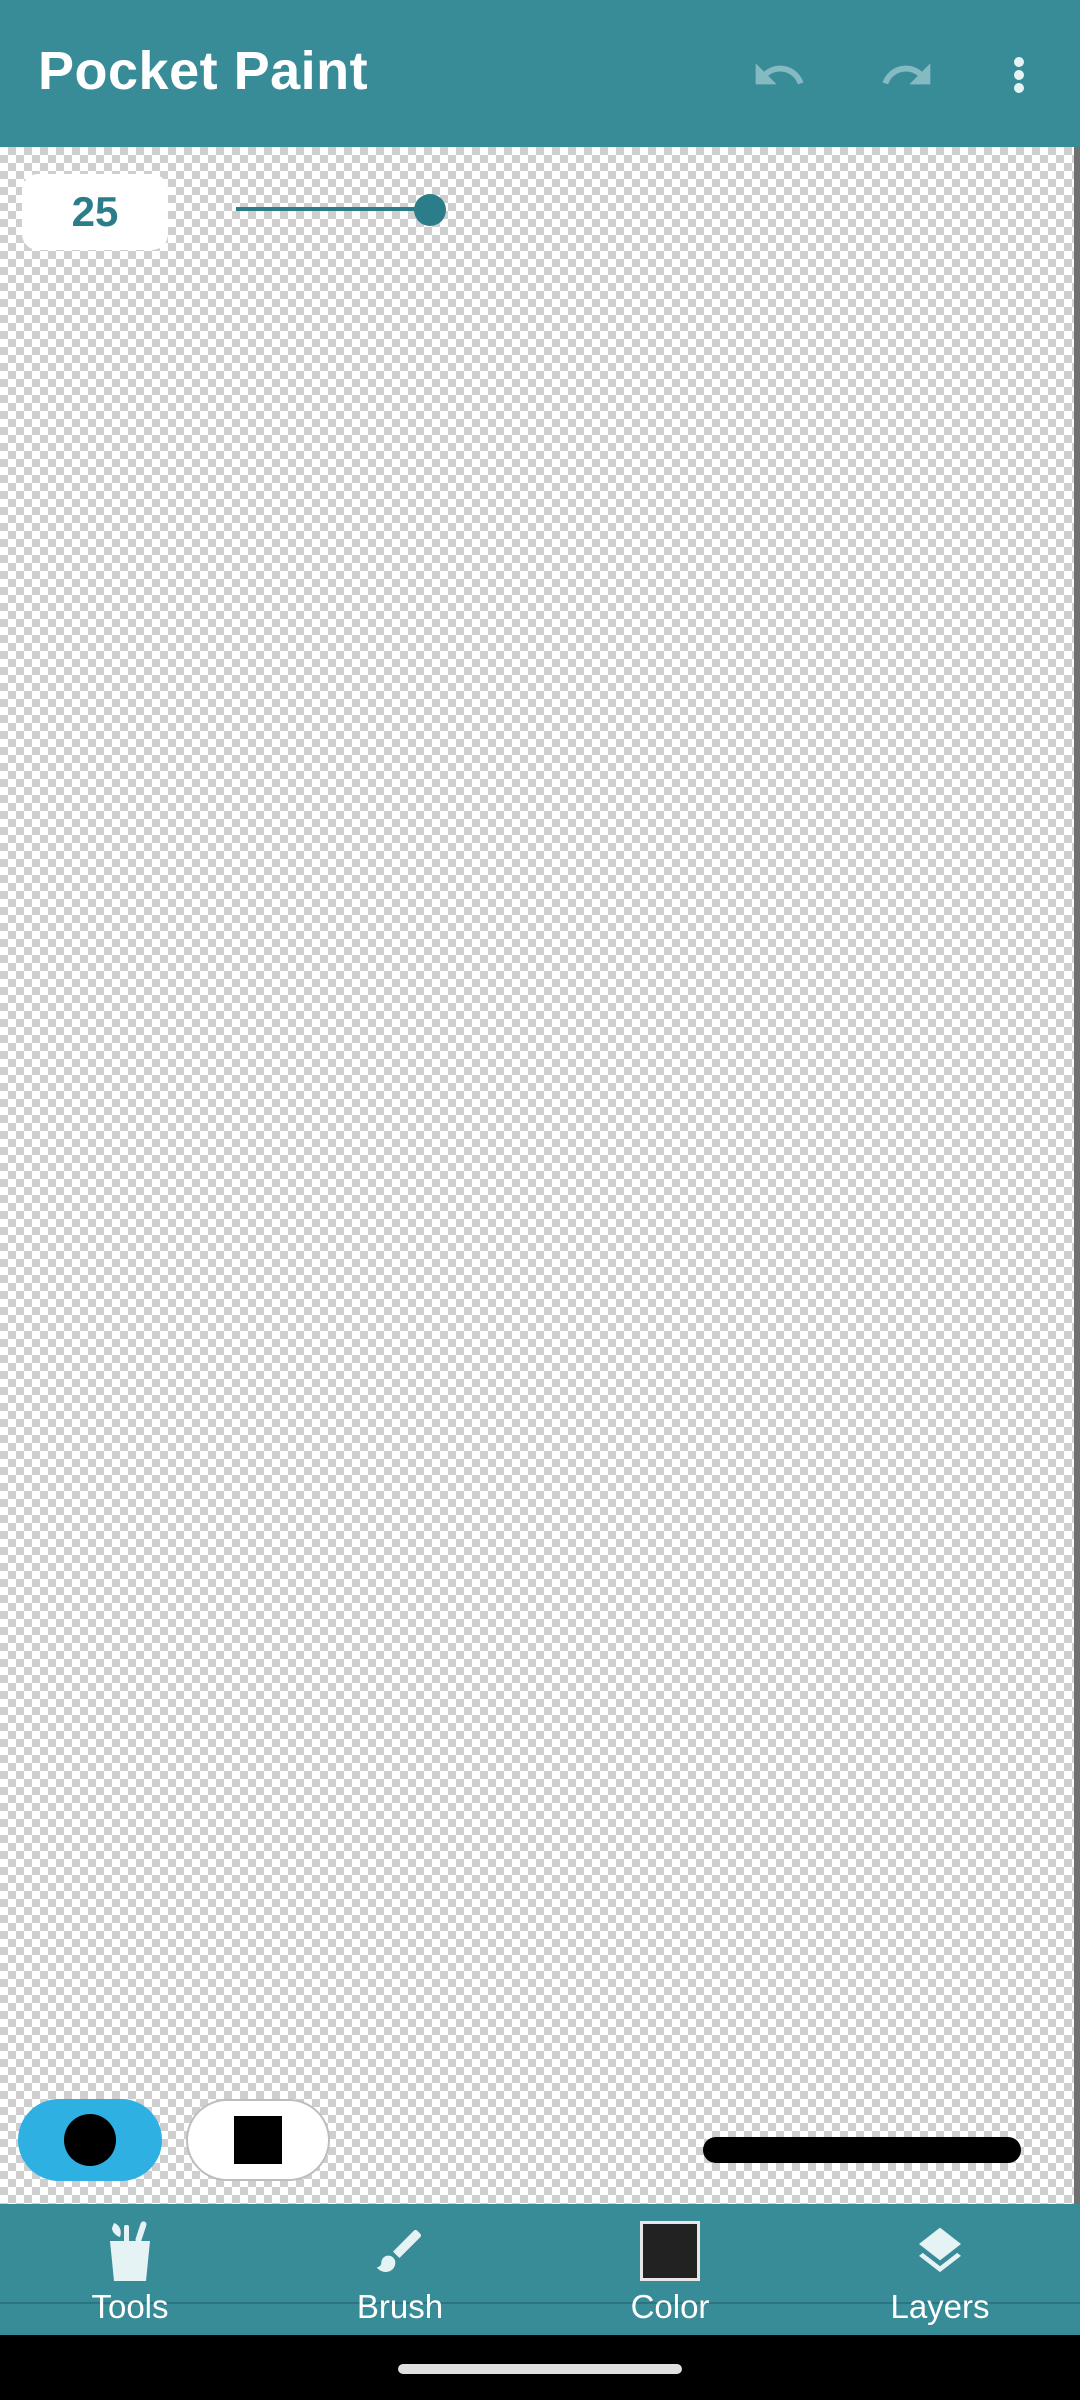 The width and height of the screenshot is (1080, 2400). I want to click on nav-item-color: Color, so click(670, 2276).